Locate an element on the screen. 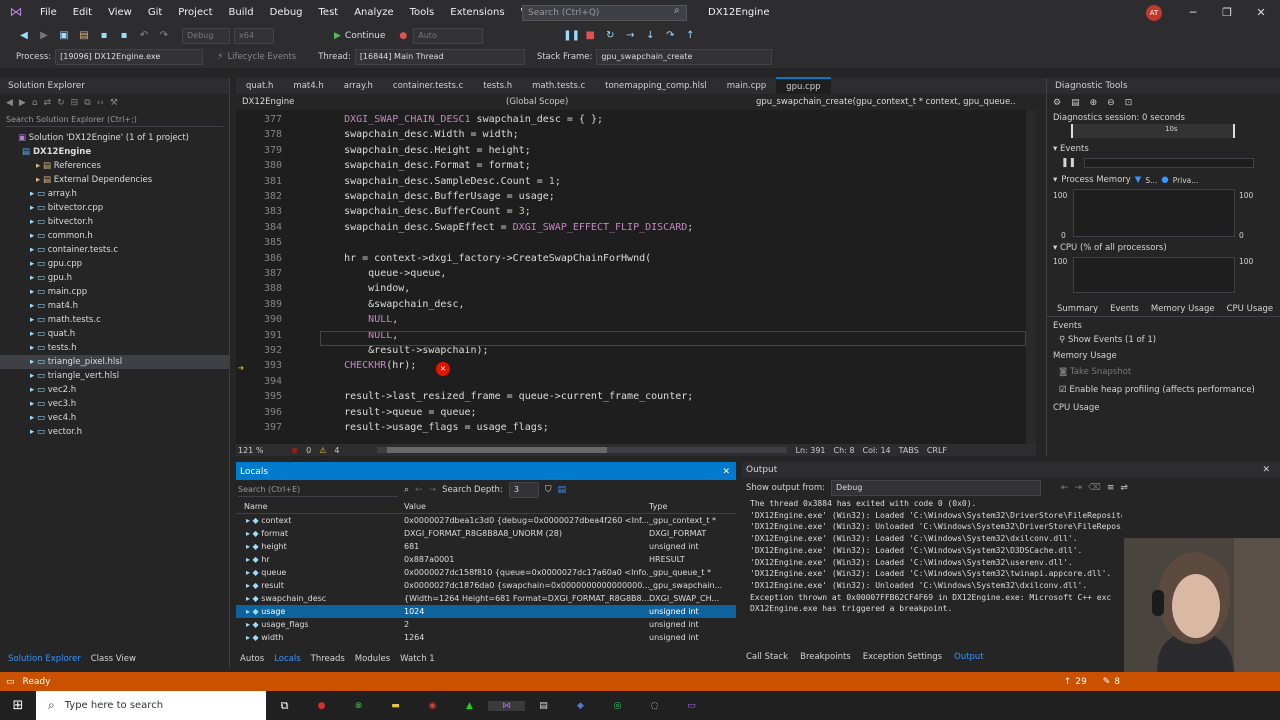 The image size is (1280, 720). task-view-icon: ⧉ is located at coordinates (284, 706).